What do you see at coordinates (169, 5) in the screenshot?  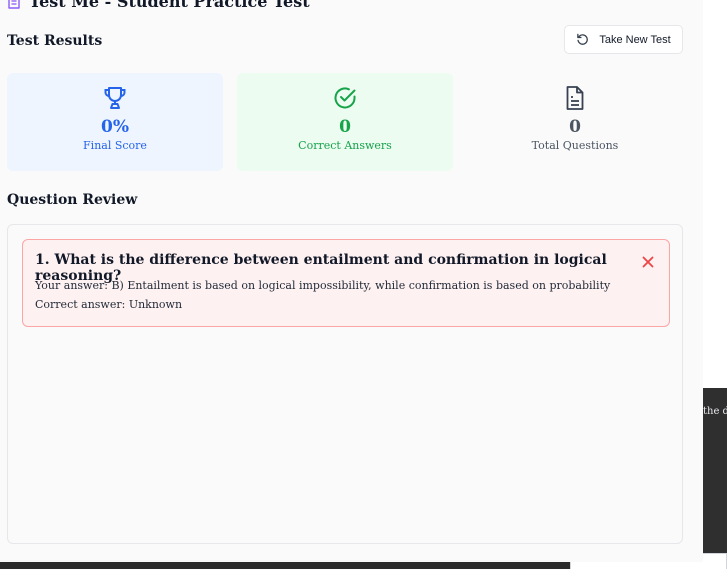 I see `modal-title-text: Test Me - Student Practice Test` at bounding box center [169, 5].